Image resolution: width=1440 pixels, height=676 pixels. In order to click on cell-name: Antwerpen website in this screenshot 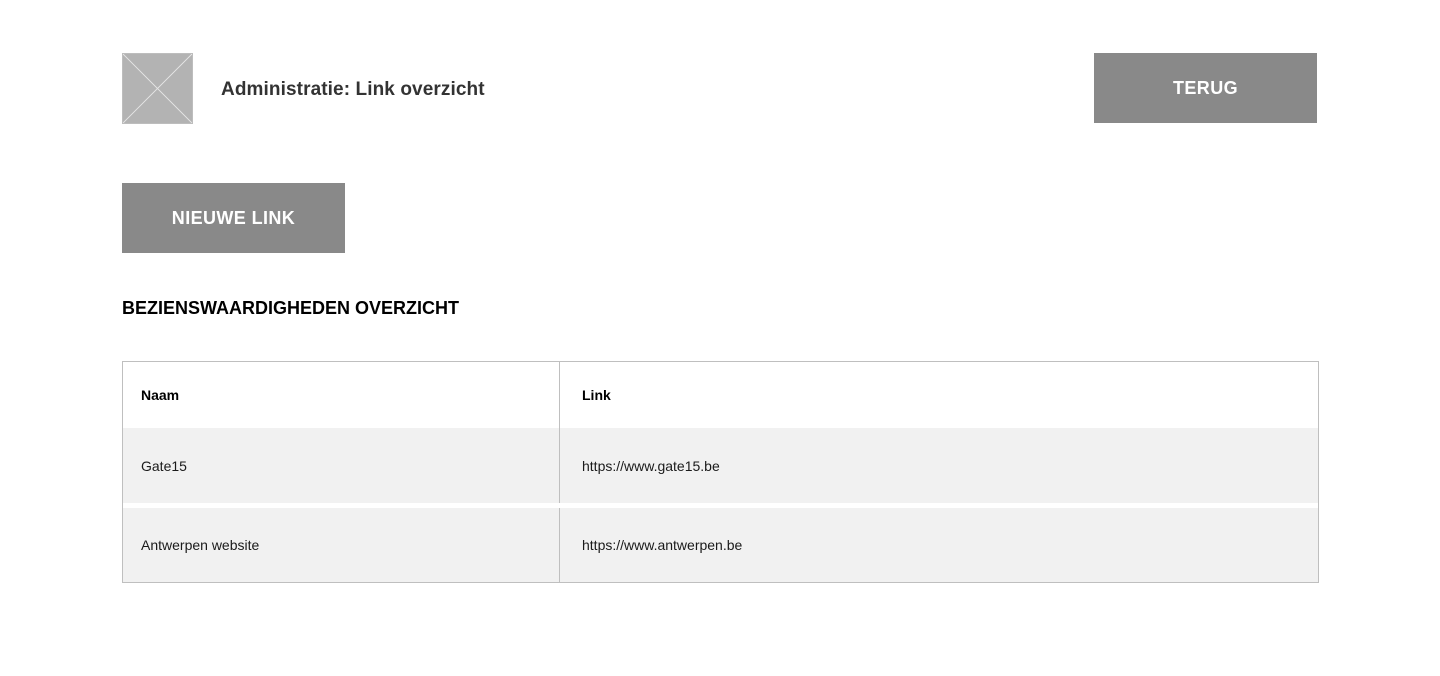, I will do `click(341, 545)`.